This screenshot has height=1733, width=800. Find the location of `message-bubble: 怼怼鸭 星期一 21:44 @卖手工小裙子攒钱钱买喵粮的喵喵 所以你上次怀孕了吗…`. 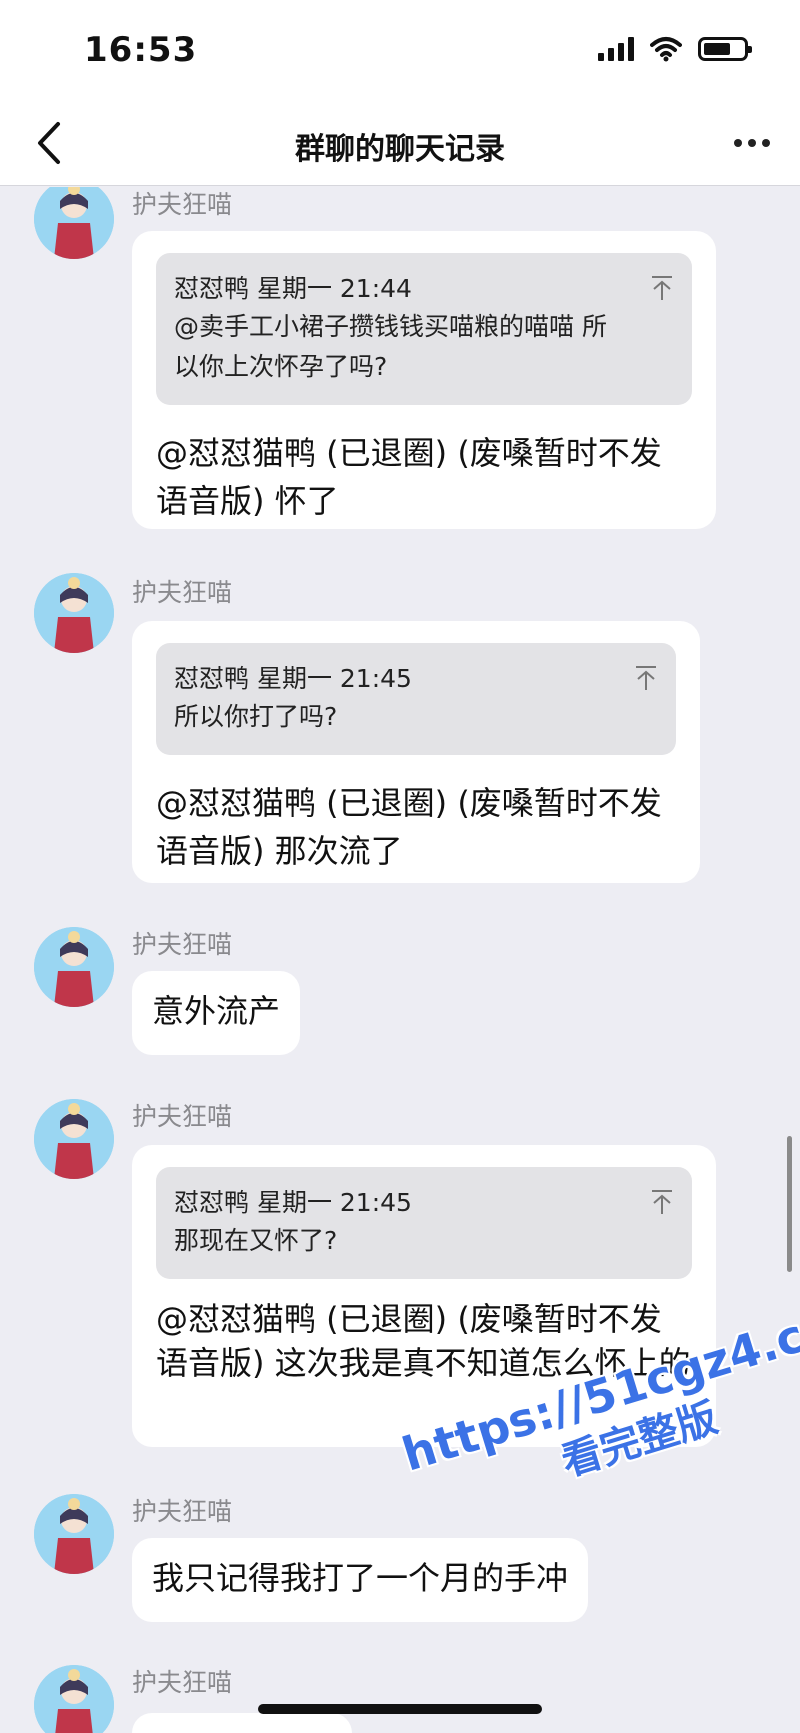

message-bubble: 怼怼鸭 星期一 21:44 @卖手工小裙子攒钱钱买喵粮的喵喵 所以你上次怀孕了吗… is located at coordinates (424, 380).